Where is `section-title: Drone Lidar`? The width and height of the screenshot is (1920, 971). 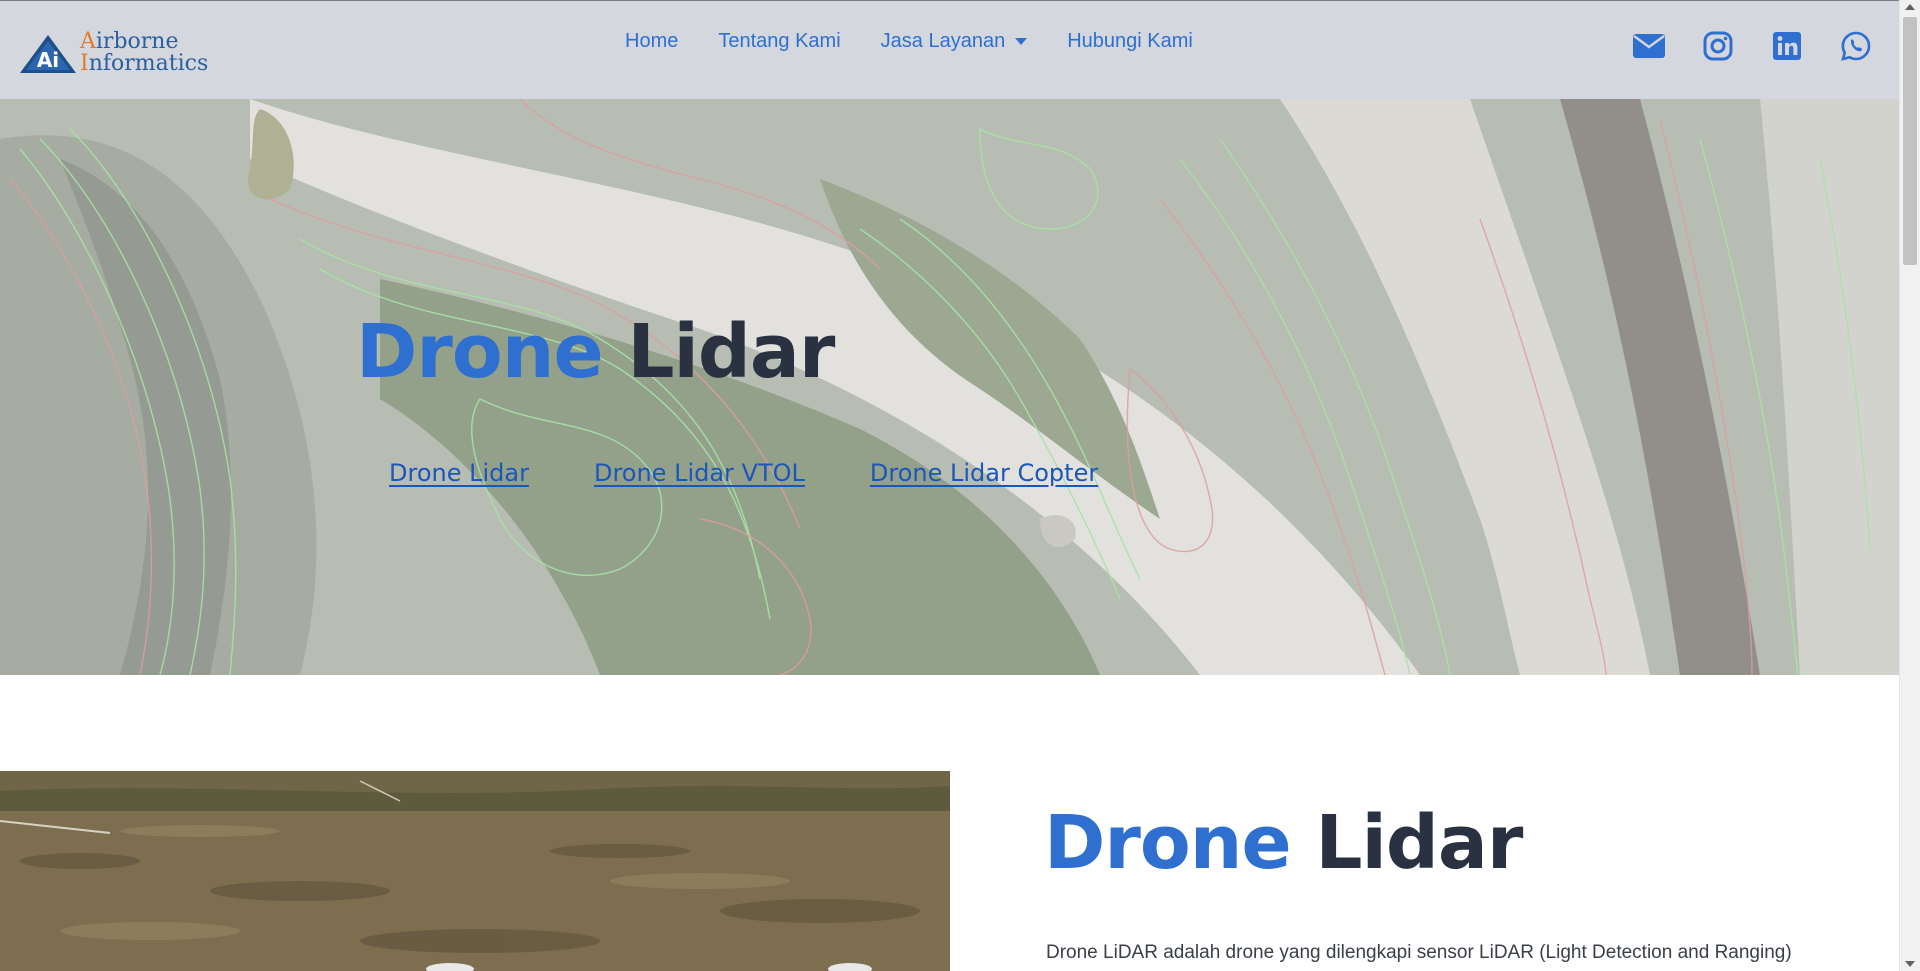
section-title: Drone Lidar is located at coordinates (1283, 843).